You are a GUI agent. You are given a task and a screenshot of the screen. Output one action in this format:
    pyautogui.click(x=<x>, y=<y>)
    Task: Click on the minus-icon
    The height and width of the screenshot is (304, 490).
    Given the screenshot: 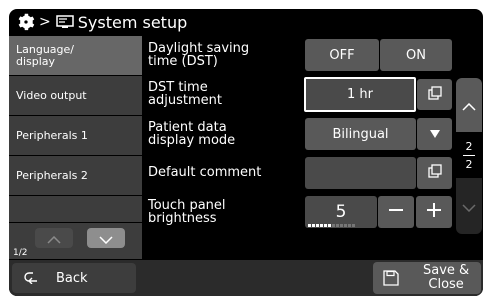 What is the action you would take?
    pyautogui.click(x=396, y=212)
    